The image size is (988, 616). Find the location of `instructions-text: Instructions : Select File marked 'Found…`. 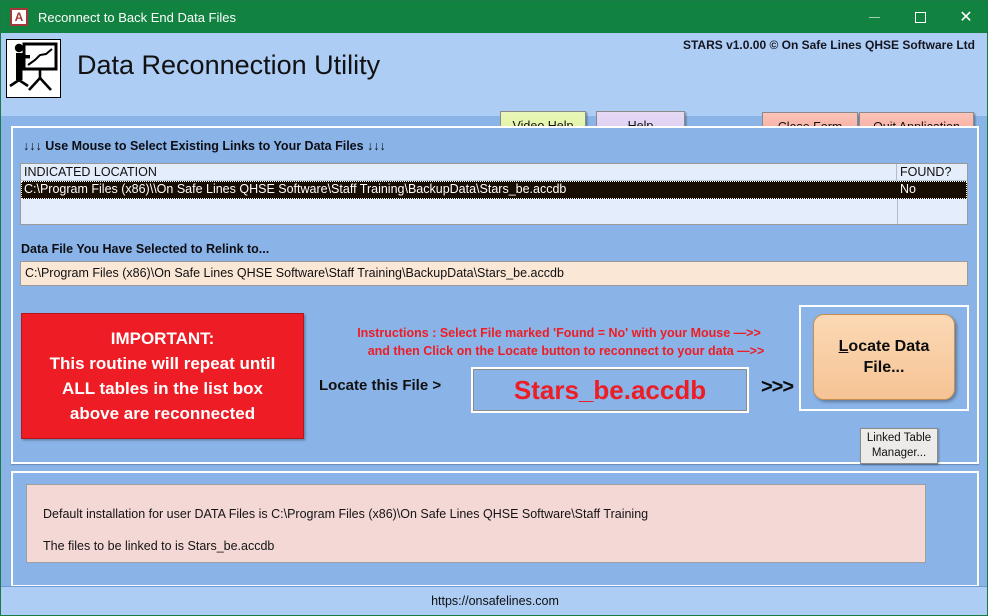

instructions-text: Instructions : Select File marked 'Found… is located at coordinates (559, 342).